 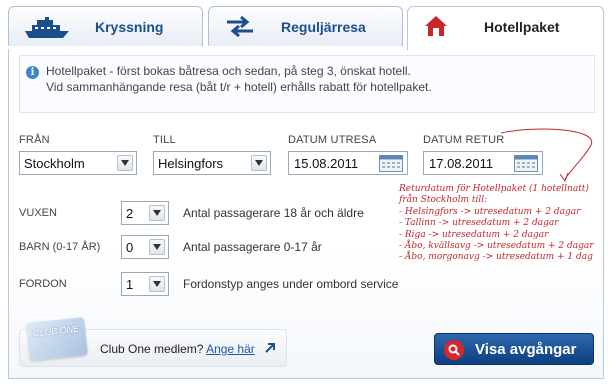 What do you see at coordinates (191, 163) in the screenshot?
I see `to-value: Helsingfors` at bounding box center [191, 163].